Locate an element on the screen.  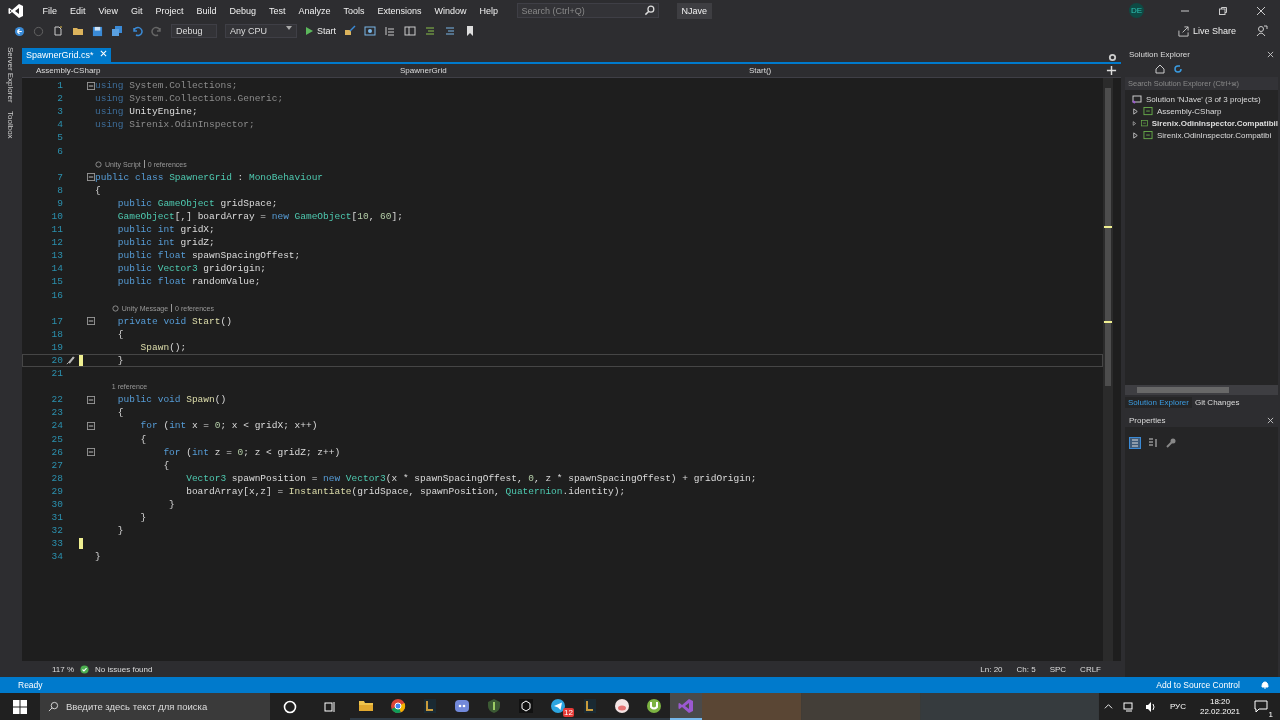
tree-item: Assembly-CSharp is located at coordinates (1201, 111).